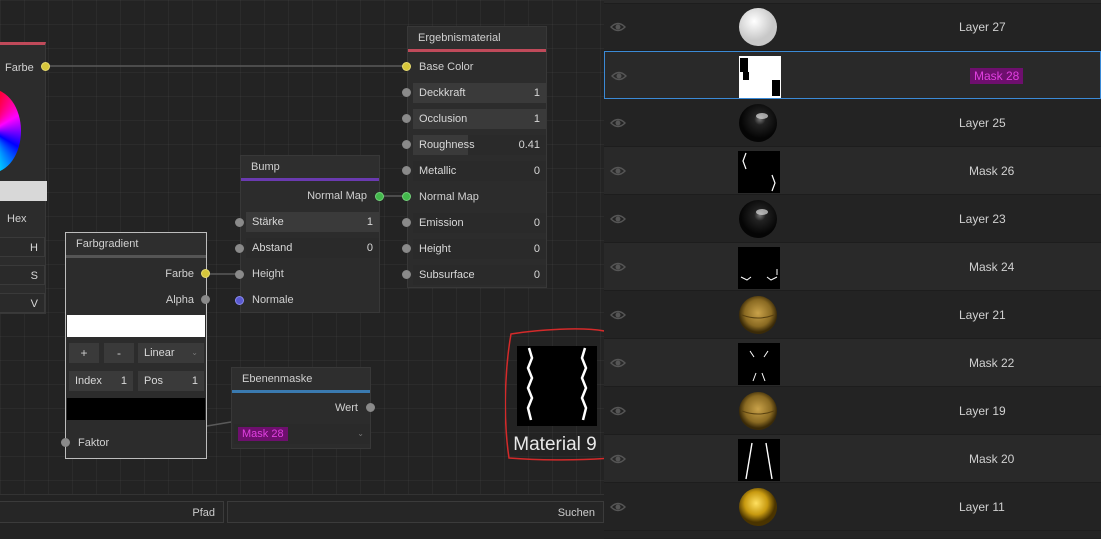  What do you see at coordinates (239, 274) in the screenshot?
I see `bump-height-socket` at bounding box center [239, 274].